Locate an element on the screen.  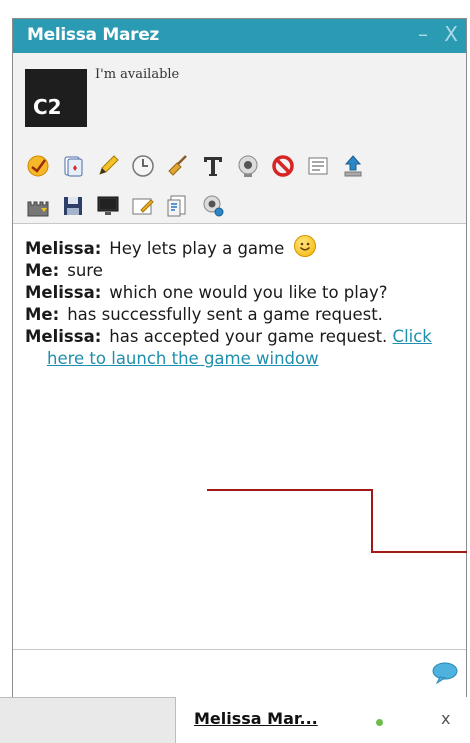
message-text: has successfully sent a game request. is located at coordinates (225, 314).